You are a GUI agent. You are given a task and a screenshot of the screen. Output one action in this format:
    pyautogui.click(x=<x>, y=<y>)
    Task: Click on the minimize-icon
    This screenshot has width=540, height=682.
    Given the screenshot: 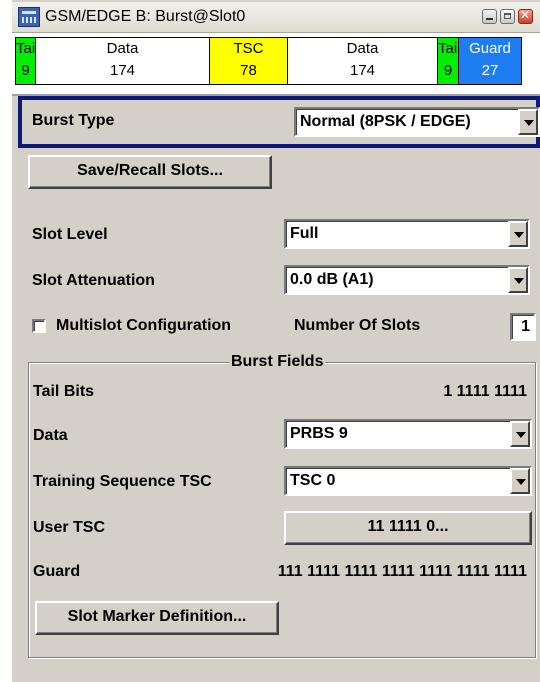 What is the action you would take?
    pyautogui.click(x=489, y=16)
    